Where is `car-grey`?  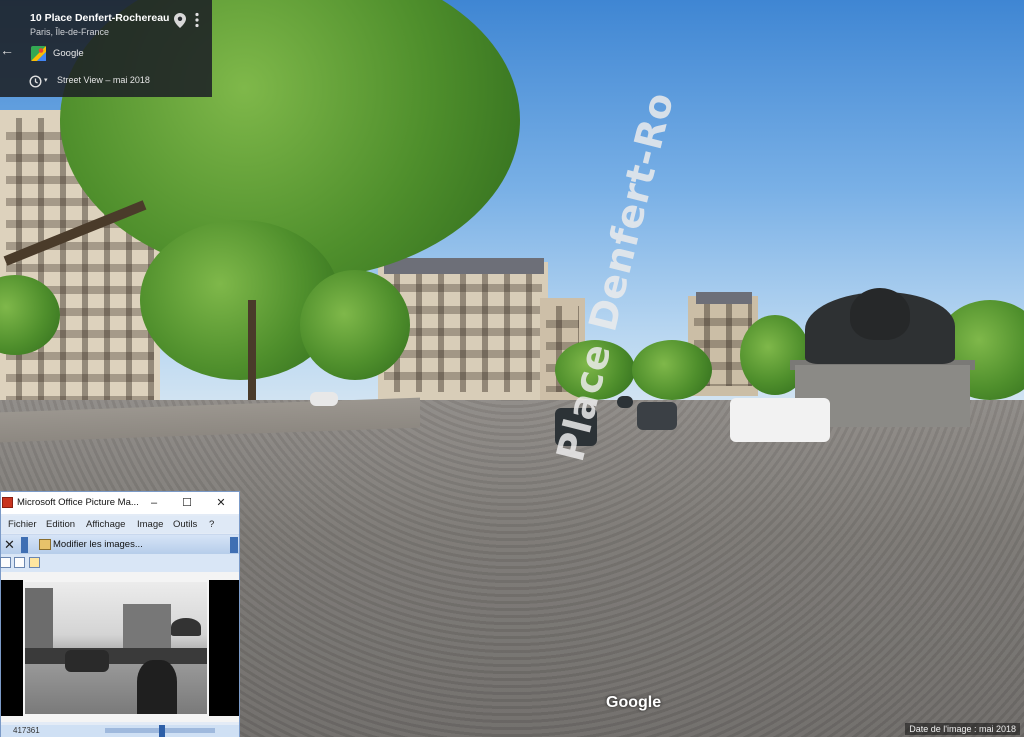
car-grey is located at coordinates (657, 416).